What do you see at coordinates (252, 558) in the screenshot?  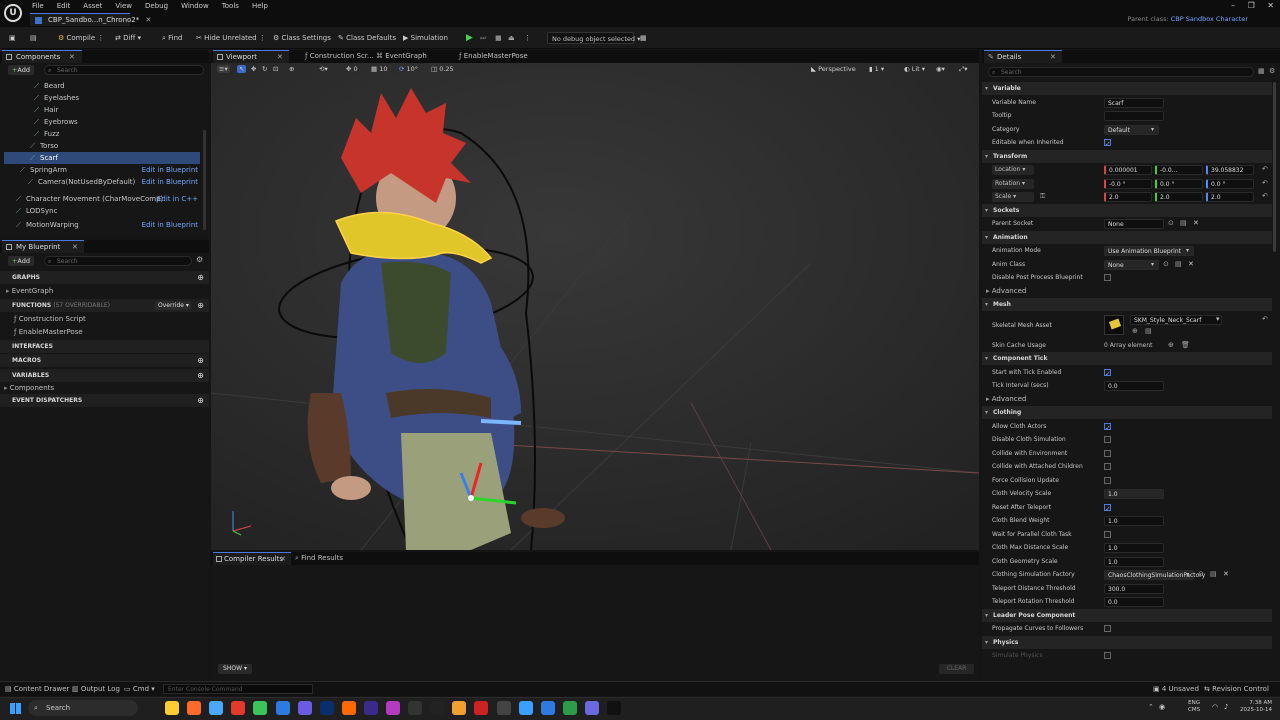 I see `tab-compiler-results: Compiler Results ✕` at bounding box center [252, 558].